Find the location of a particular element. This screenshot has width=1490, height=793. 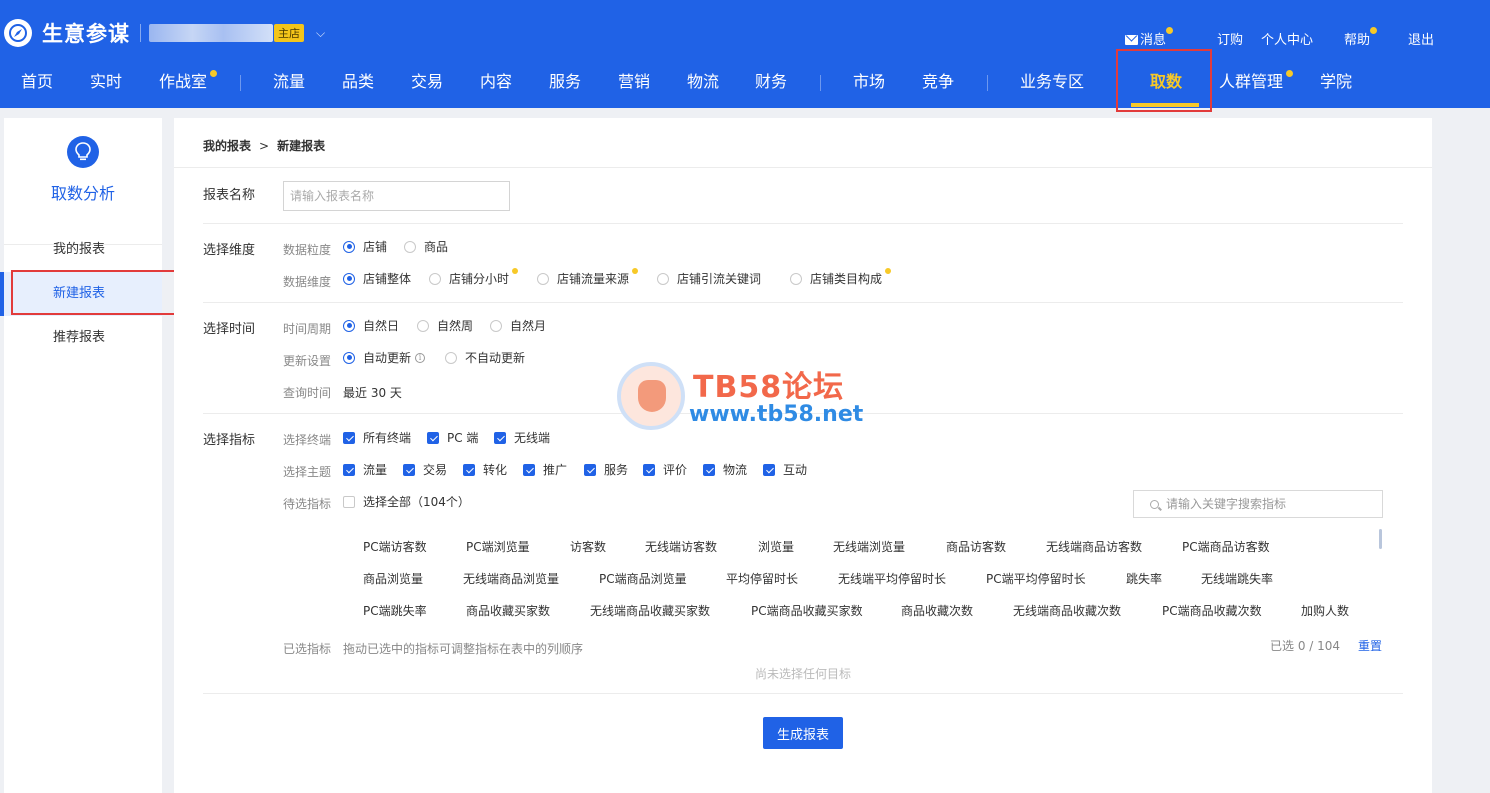

metric-item: 商品浏览量 is located at coordinates (393, 578).